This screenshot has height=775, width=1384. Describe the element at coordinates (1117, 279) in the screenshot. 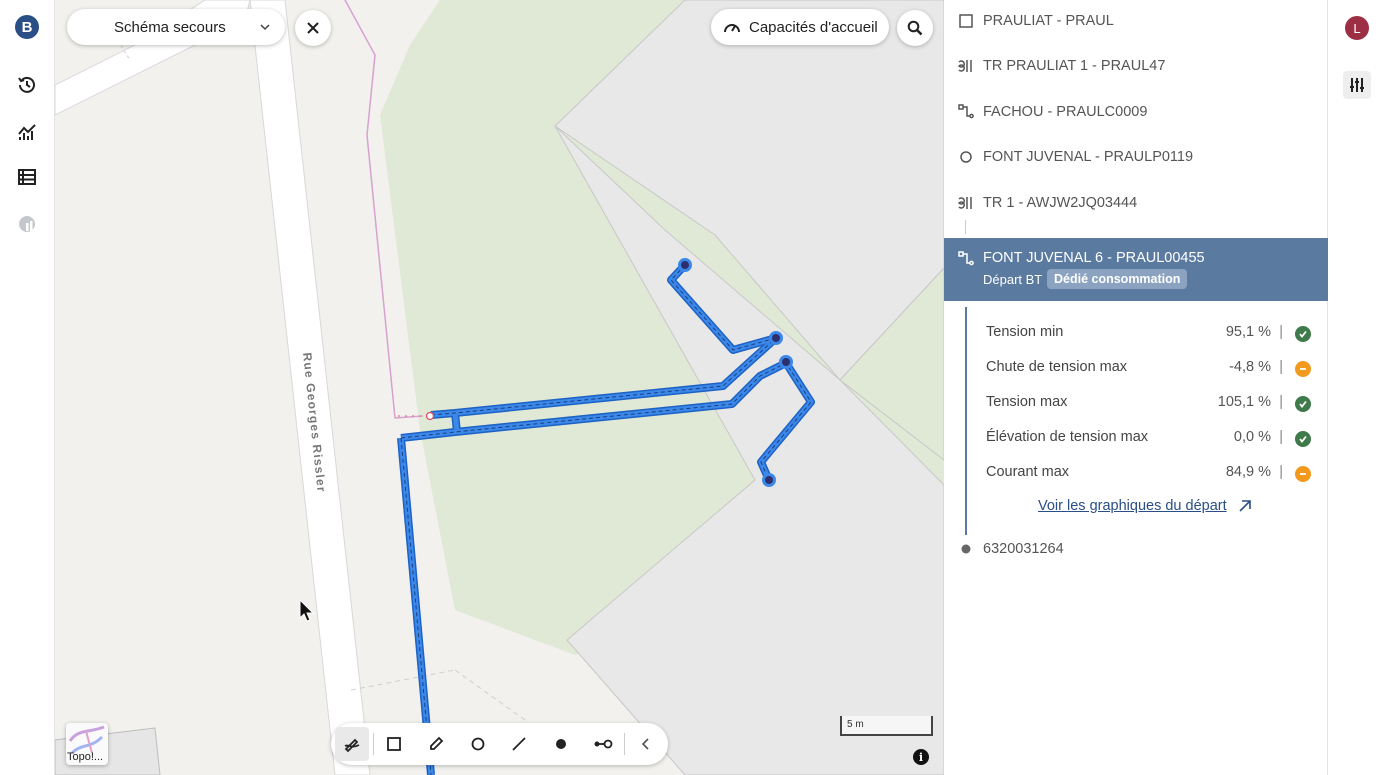

I see `feeder-type-badge: Dédié consommation` at that location.